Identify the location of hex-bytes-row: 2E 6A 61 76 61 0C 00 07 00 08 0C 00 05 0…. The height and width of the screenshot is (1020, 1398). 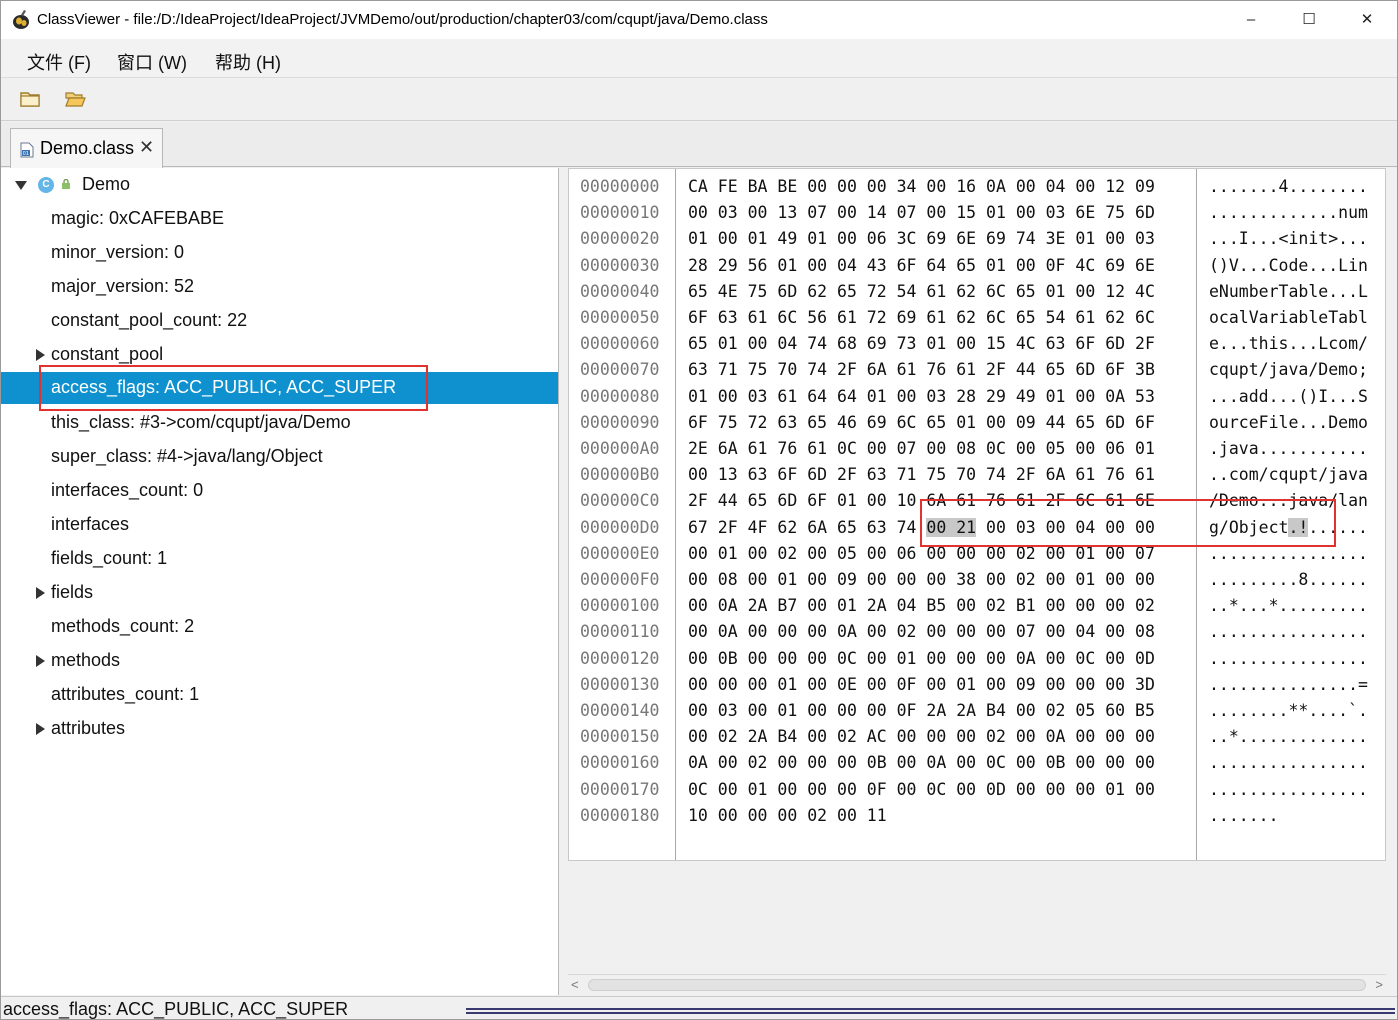
(921, 448).